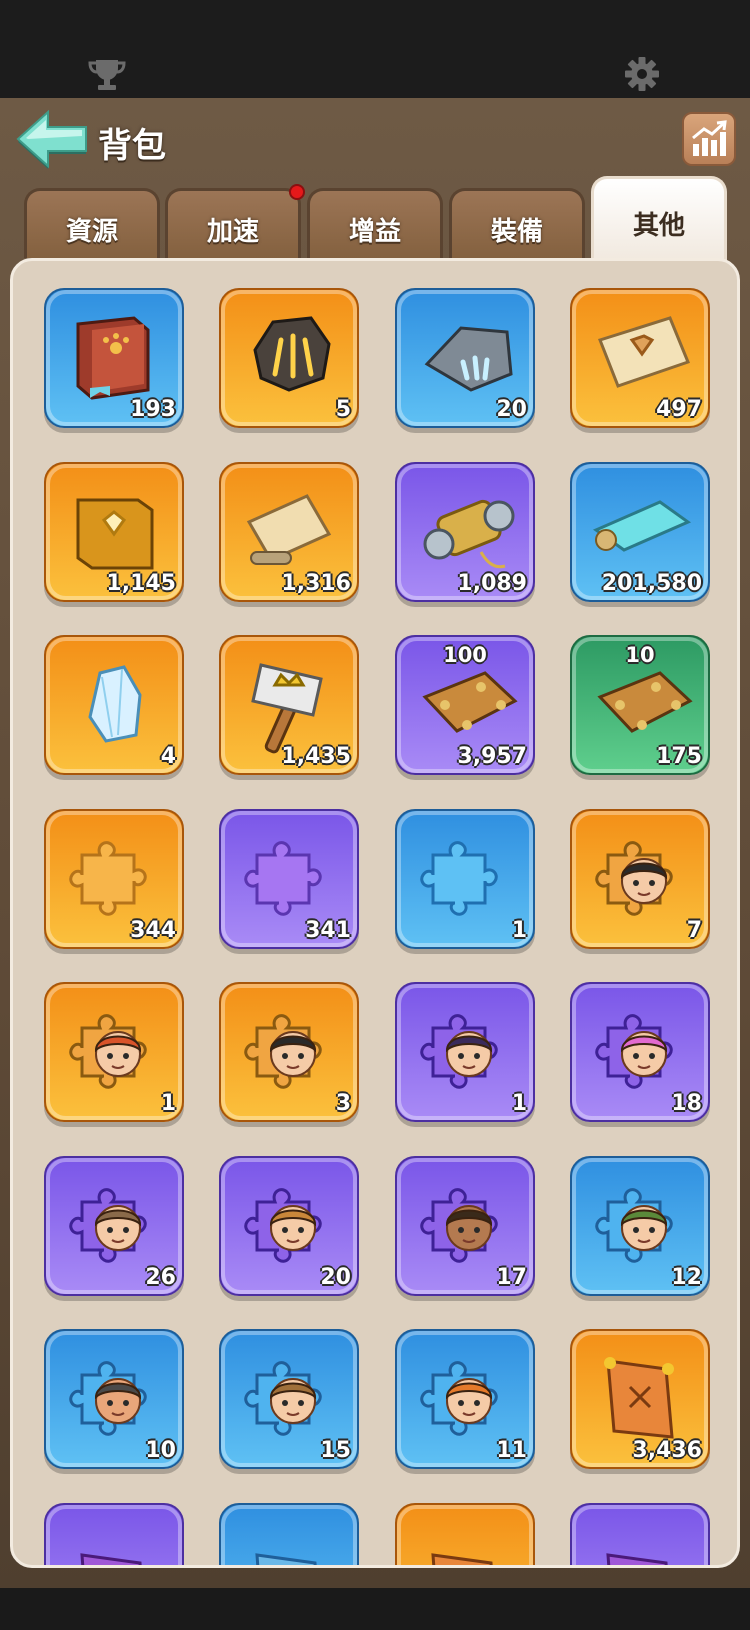  Describe the element at coordinates (517, 223) in the screenshot. I see `tab-equipment: 裝備` at that location.